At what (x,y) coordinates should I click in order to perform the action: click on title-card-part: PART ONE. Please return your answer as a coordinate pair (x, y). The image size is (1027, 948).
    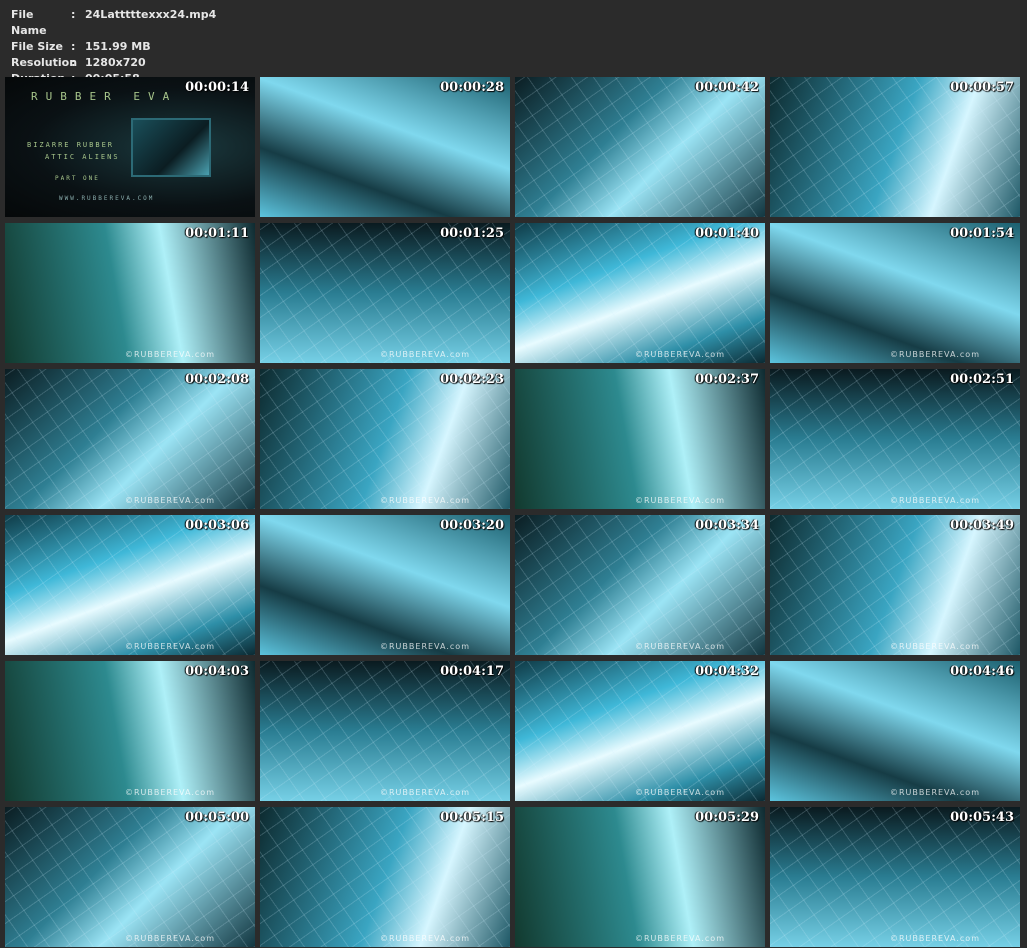
    Looking at the image, I should click on (77, 178).